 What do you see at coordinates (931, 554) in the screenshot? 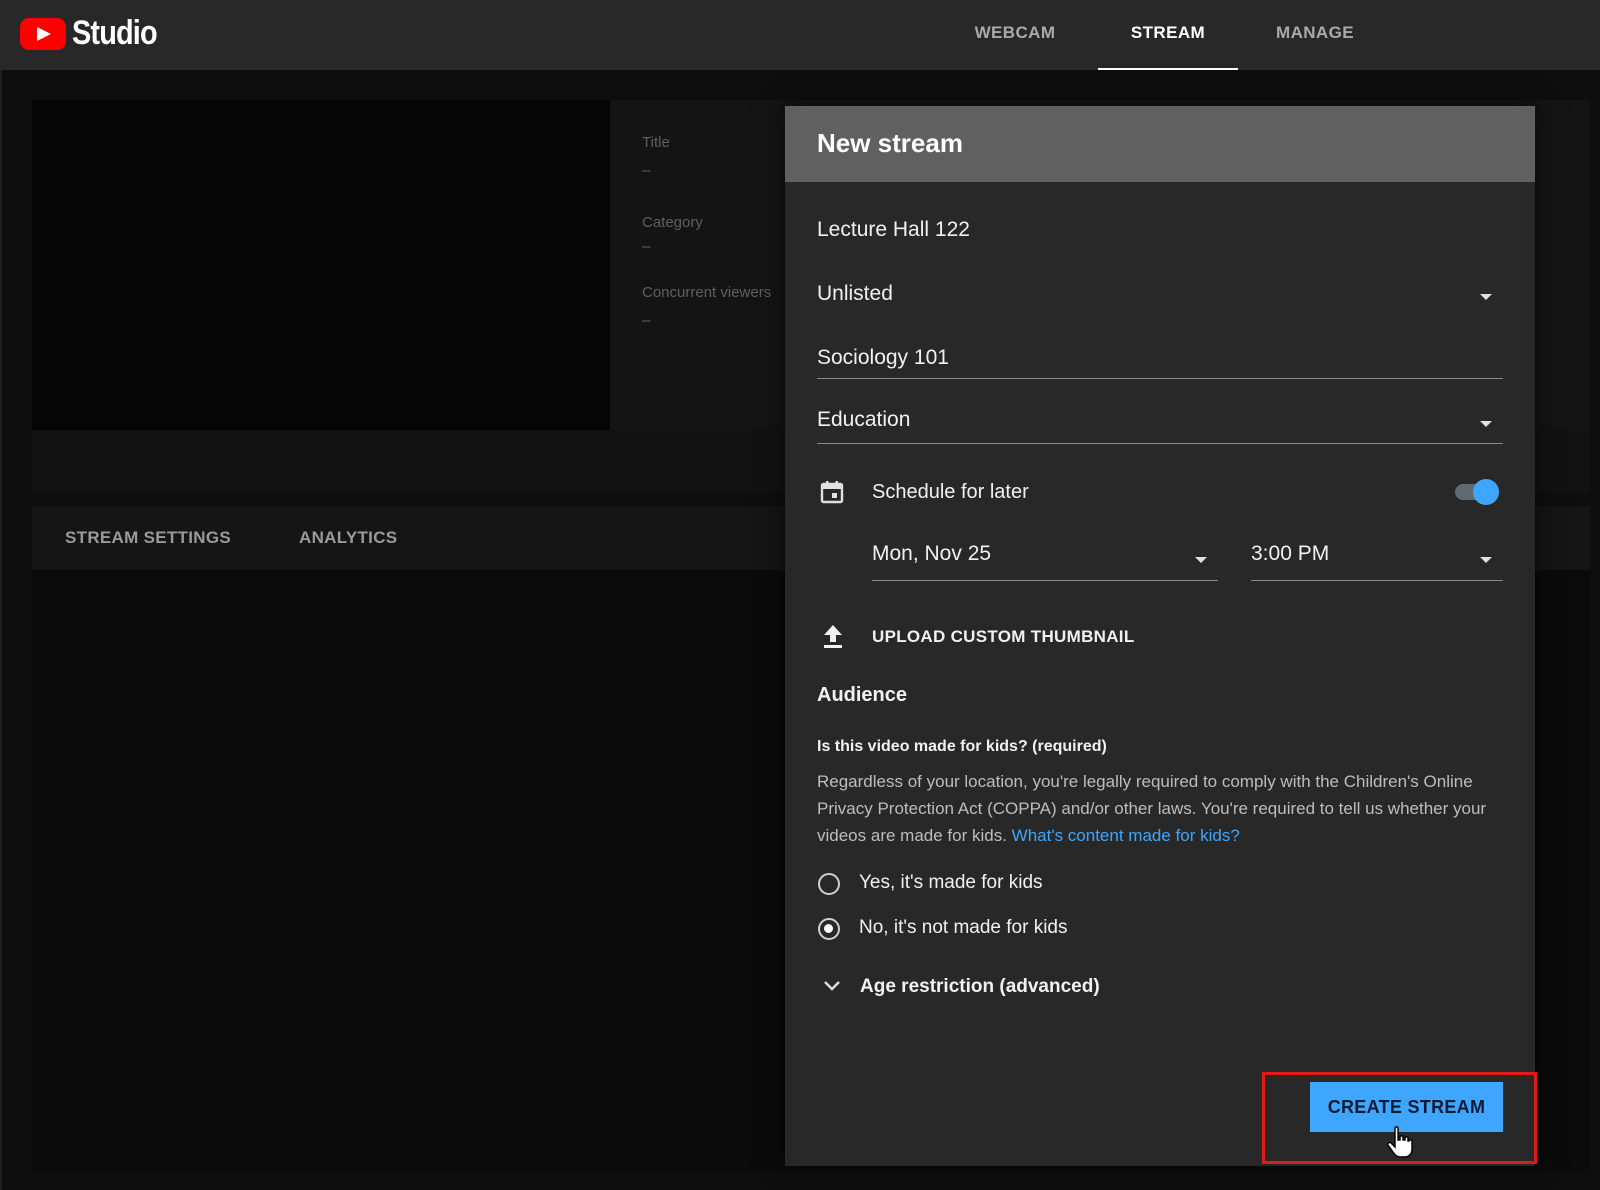
I see `date-select: Mon, Nov 25` at bounding box center [931, 554].